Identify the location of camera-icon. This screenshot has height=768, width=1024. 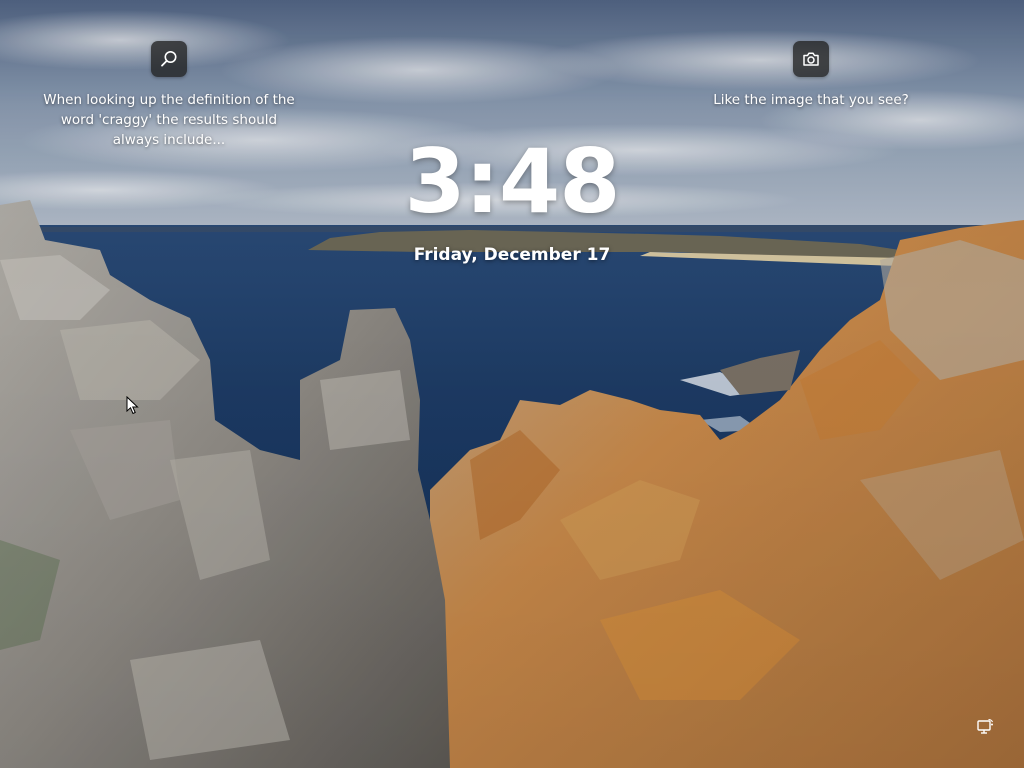
(811, 59).